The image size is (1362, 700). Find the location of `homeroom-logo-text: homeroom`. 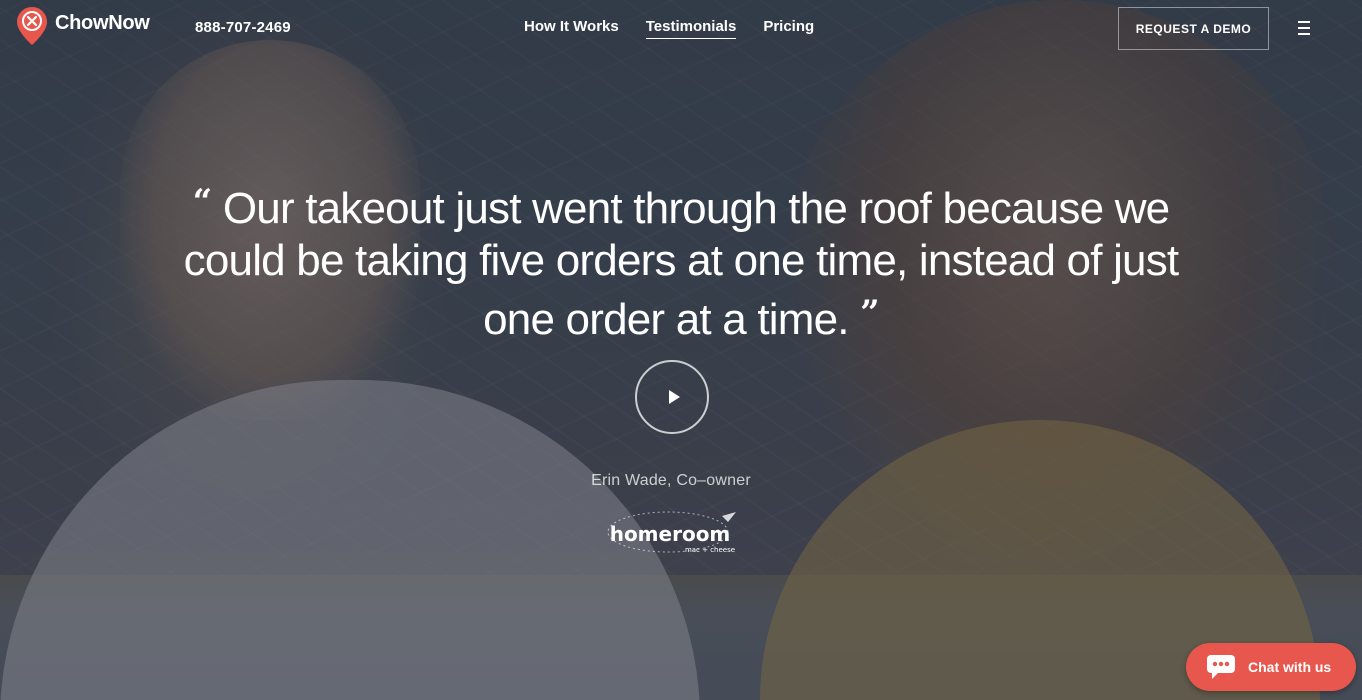

homeroom-logo-text: homeroom is located at coordinates (670, 534).